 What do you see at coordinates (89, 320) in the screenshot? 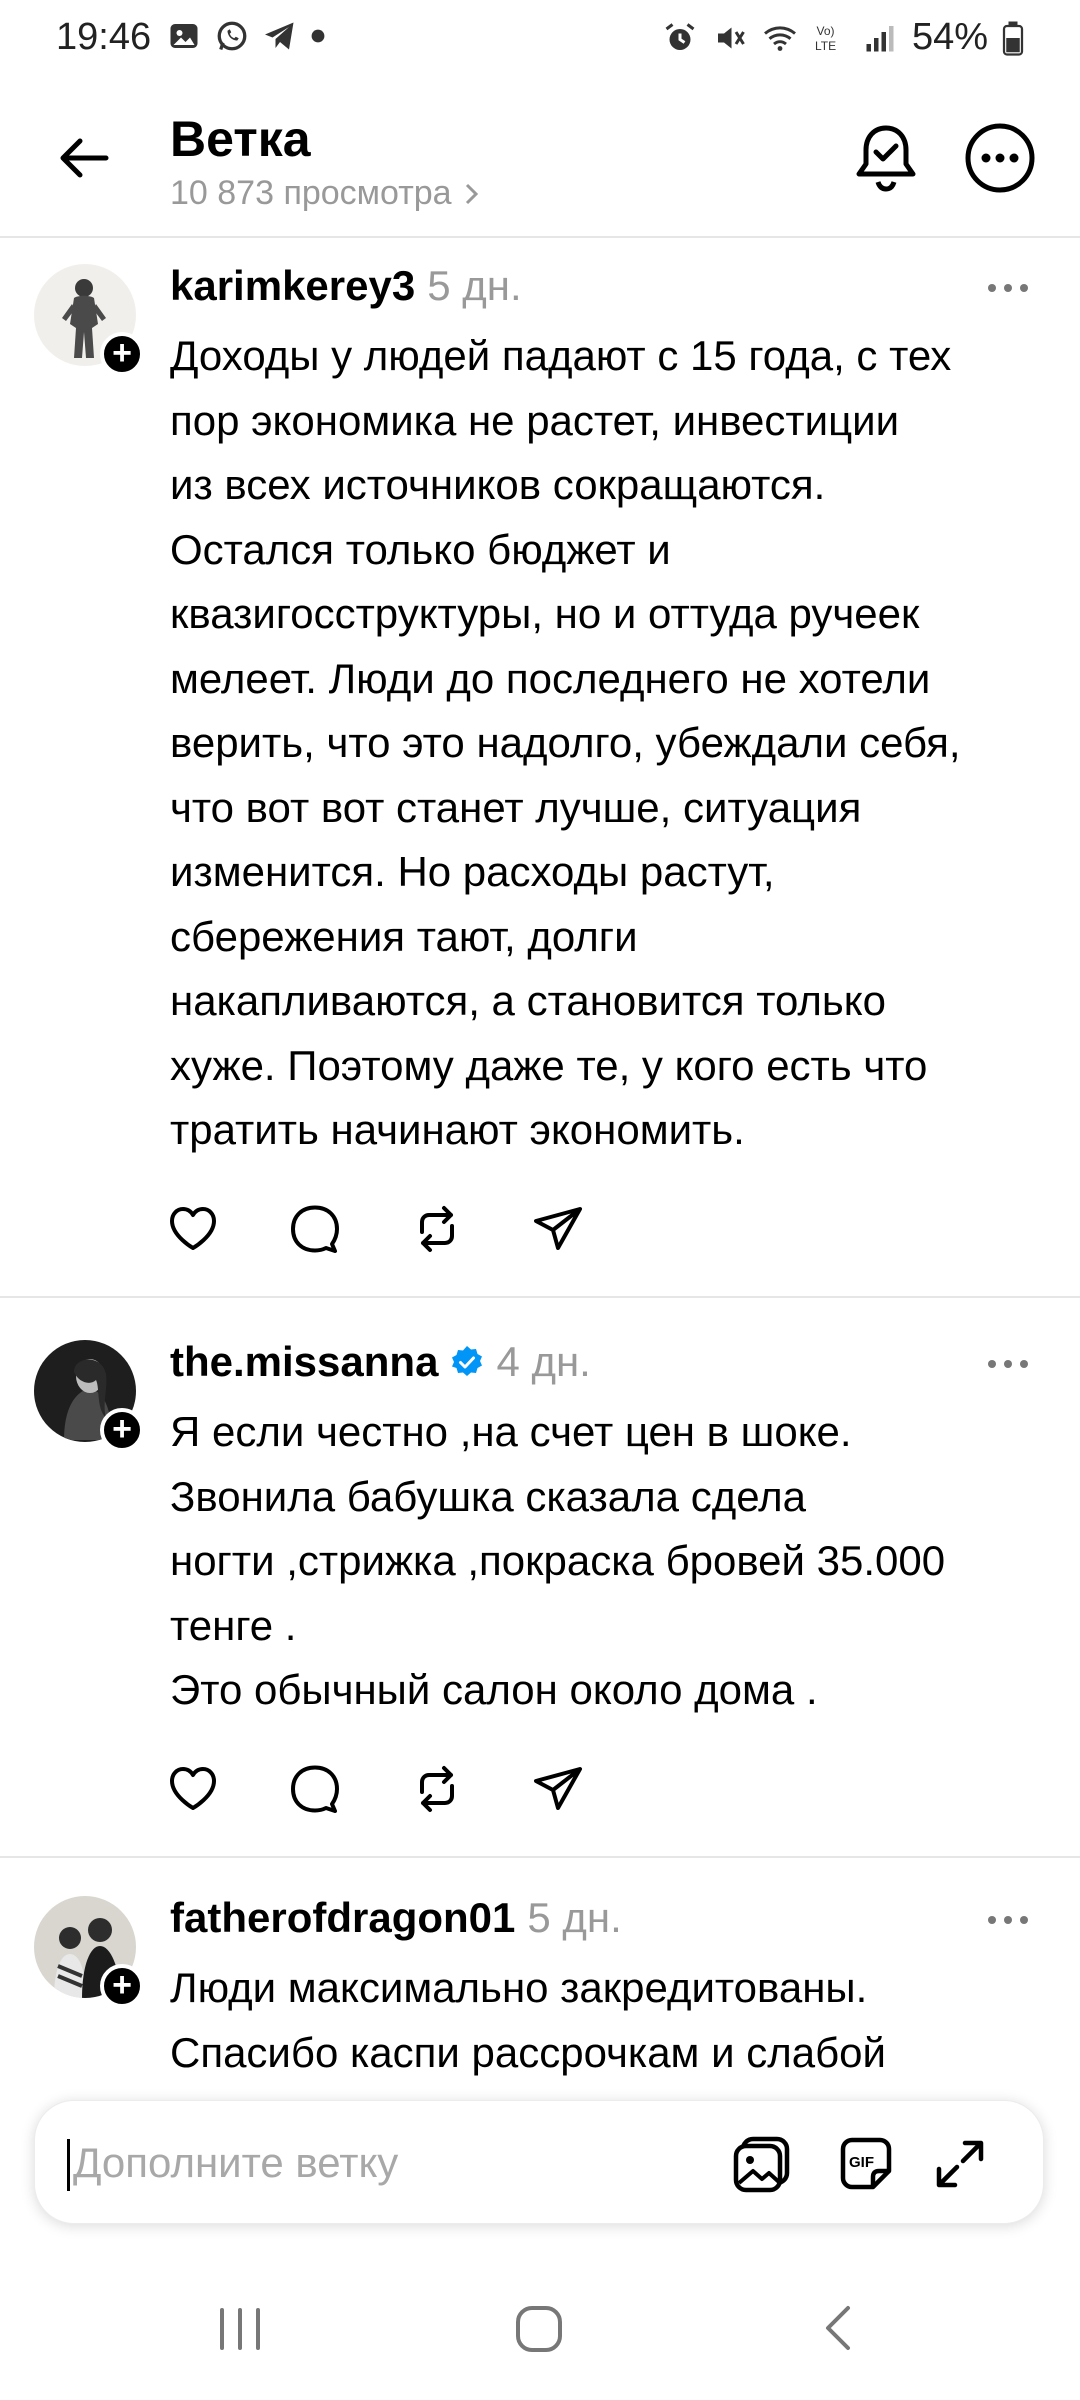
I see `avatar-karimkerey3: +` at bounding box center [89, 320].